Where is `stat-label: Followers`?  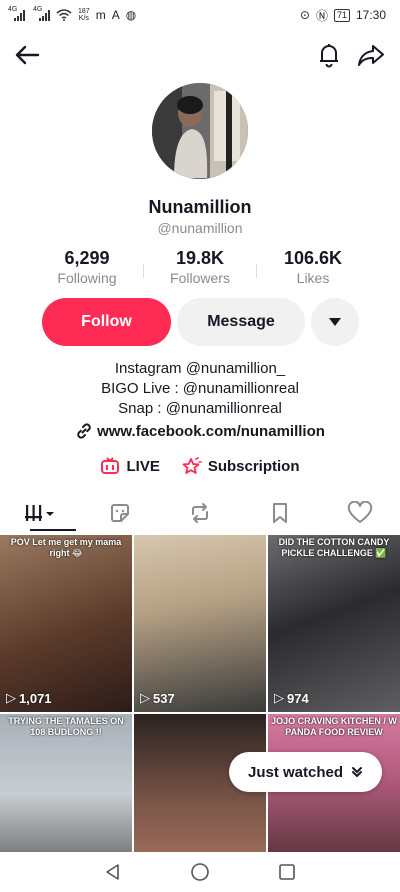 stat-label: Followers is located at coordinates (200, 278).